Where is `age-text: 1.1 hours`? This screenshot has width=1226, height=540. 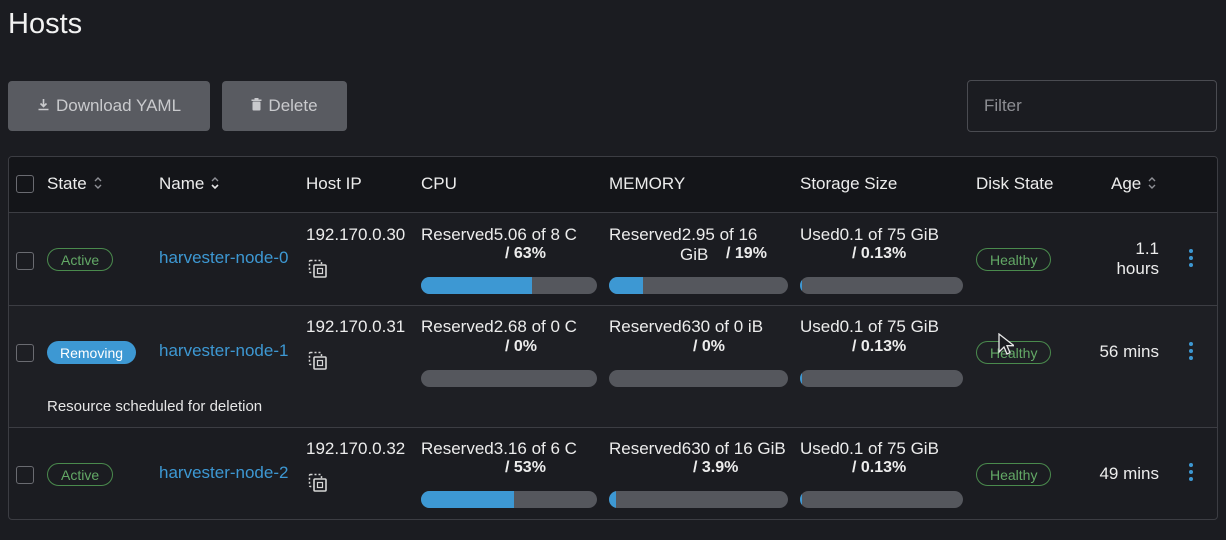 age-text: 1.1 hours is located at coordinates (1119, 259).